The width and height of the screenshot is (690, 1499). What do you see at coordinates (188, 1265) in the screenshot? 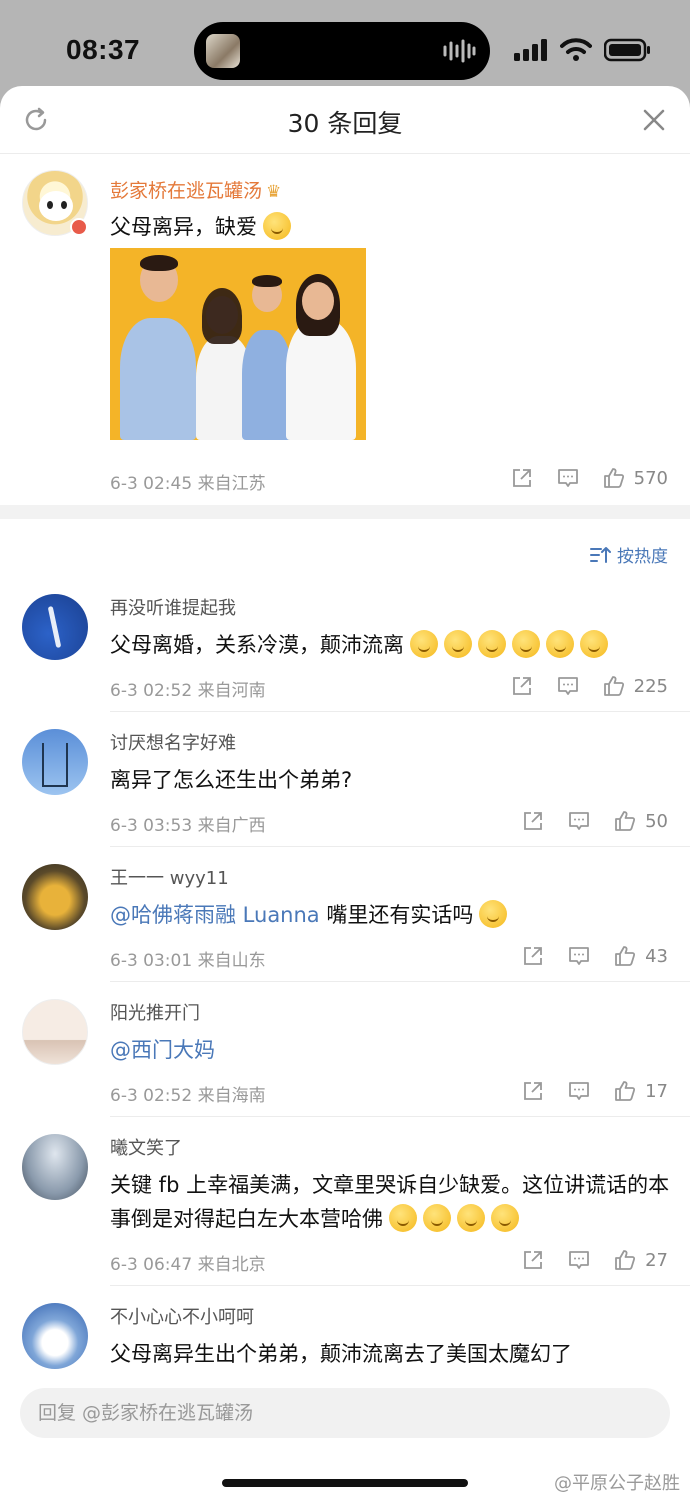
I see `reply-meta: 6-3 06:47 来自北京` at bounding box center [188, 1265].